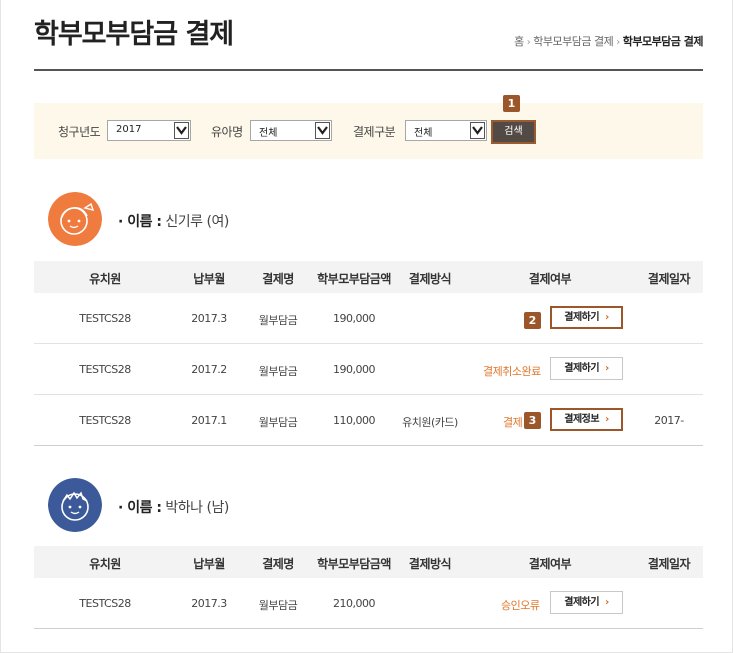 The width and height of the screenshot is (733, 653). What do you see at coordinates (513, 422) in the screenshot?
I see `cell-status: 결제` at bounding box center [513, 422].